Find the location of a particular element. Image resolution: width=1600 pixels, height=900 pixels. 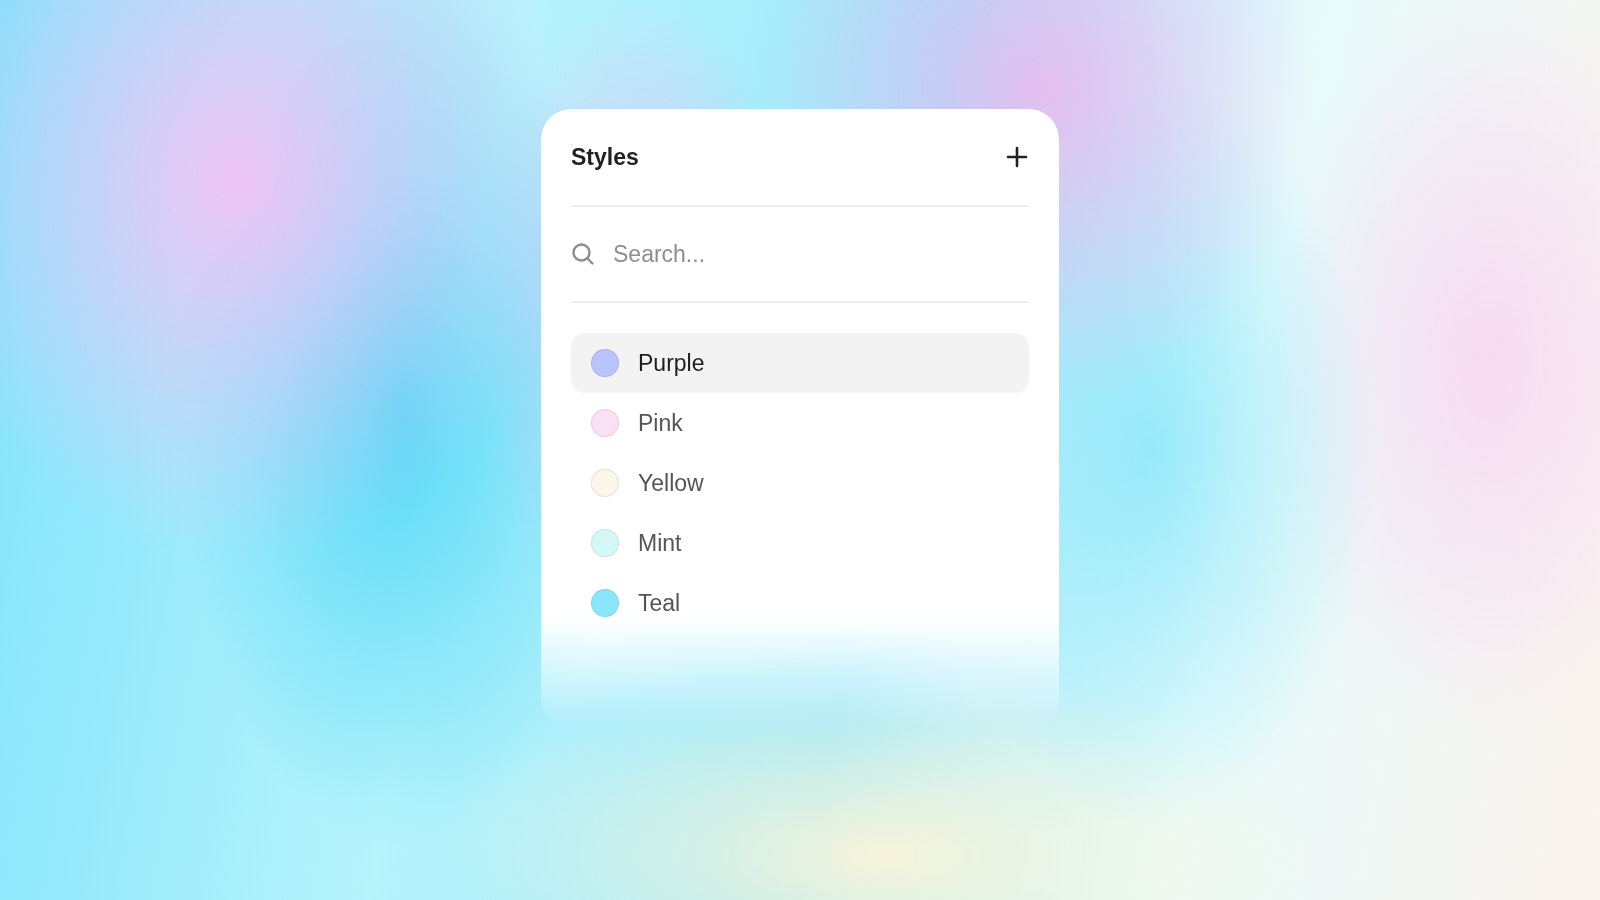

add-button is located at coordinates (1017, 157).